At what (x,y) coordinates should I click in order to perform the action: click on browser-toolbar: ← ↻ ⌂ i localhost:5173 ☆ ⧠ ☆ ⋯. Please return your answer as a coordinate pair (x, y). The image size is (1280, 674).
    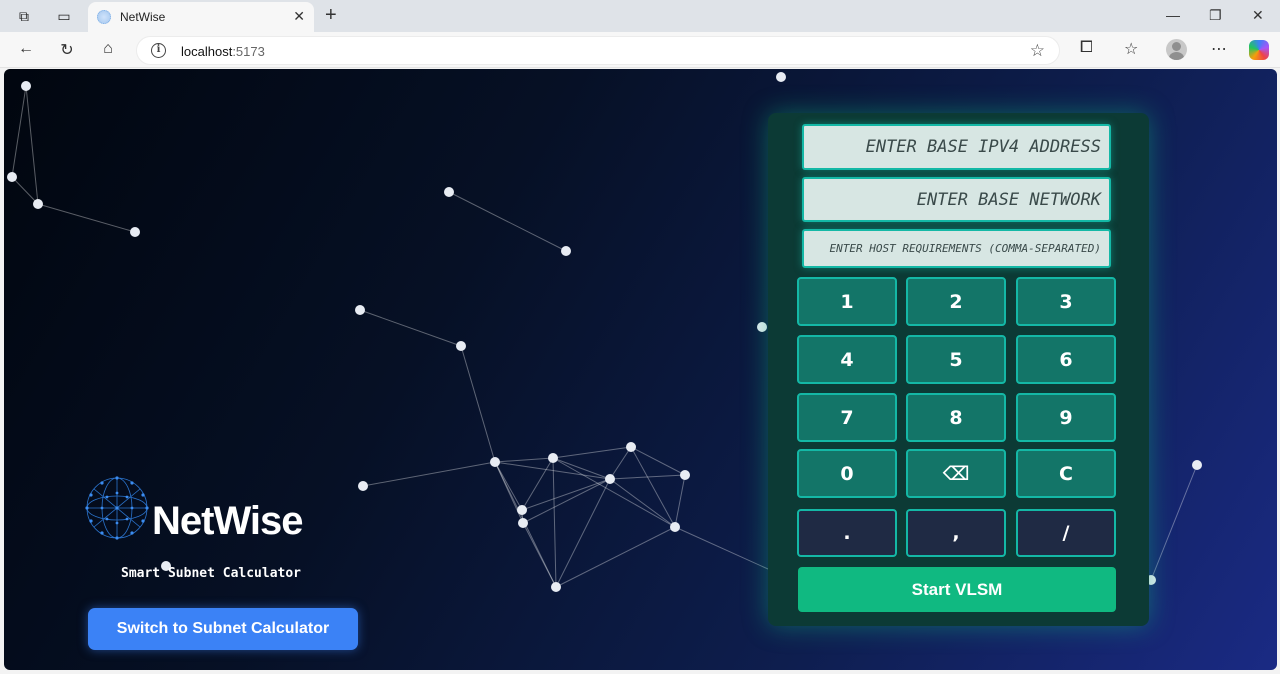
    Looking at the image, I should click on (640, 50).